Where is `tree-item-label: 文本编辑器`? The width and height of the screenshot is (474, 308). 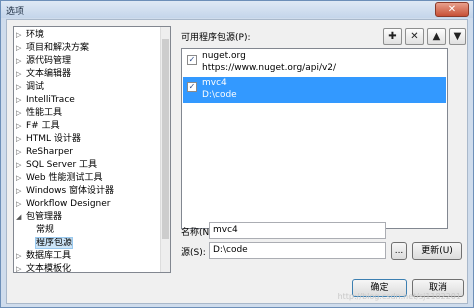
tree-item-label: 文本编辑器 is located at coordinates (49, 74).